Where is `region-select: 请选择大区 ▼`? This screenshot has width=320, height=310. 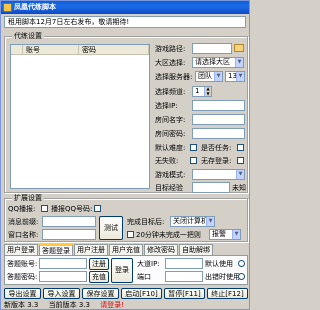
region-select: 请选择大区 ▼ is located at coordinates (218, 62).